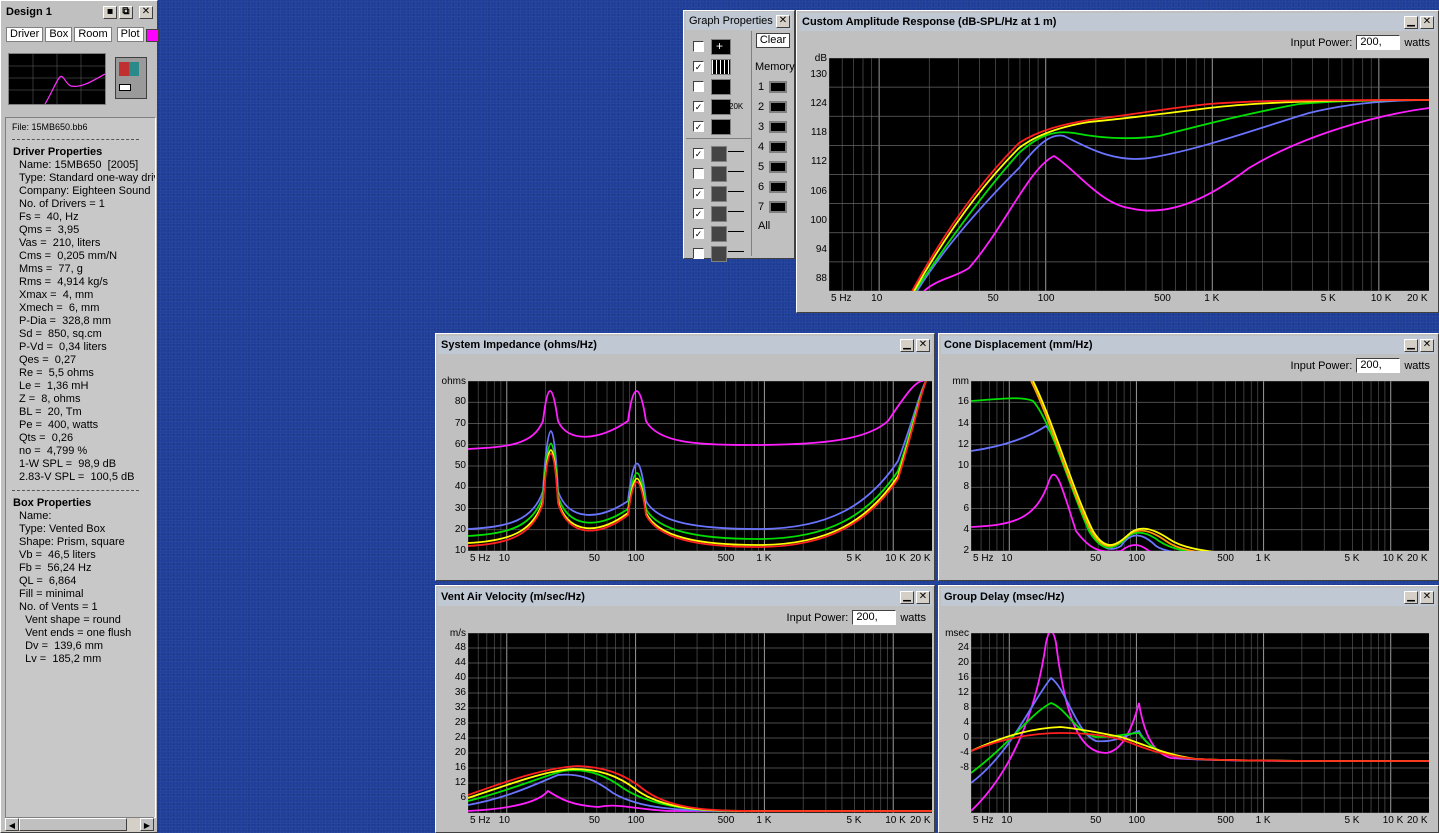 This screenshot has width=1439, height=833. I want to click on filter-output-icon, so click(719, 214).